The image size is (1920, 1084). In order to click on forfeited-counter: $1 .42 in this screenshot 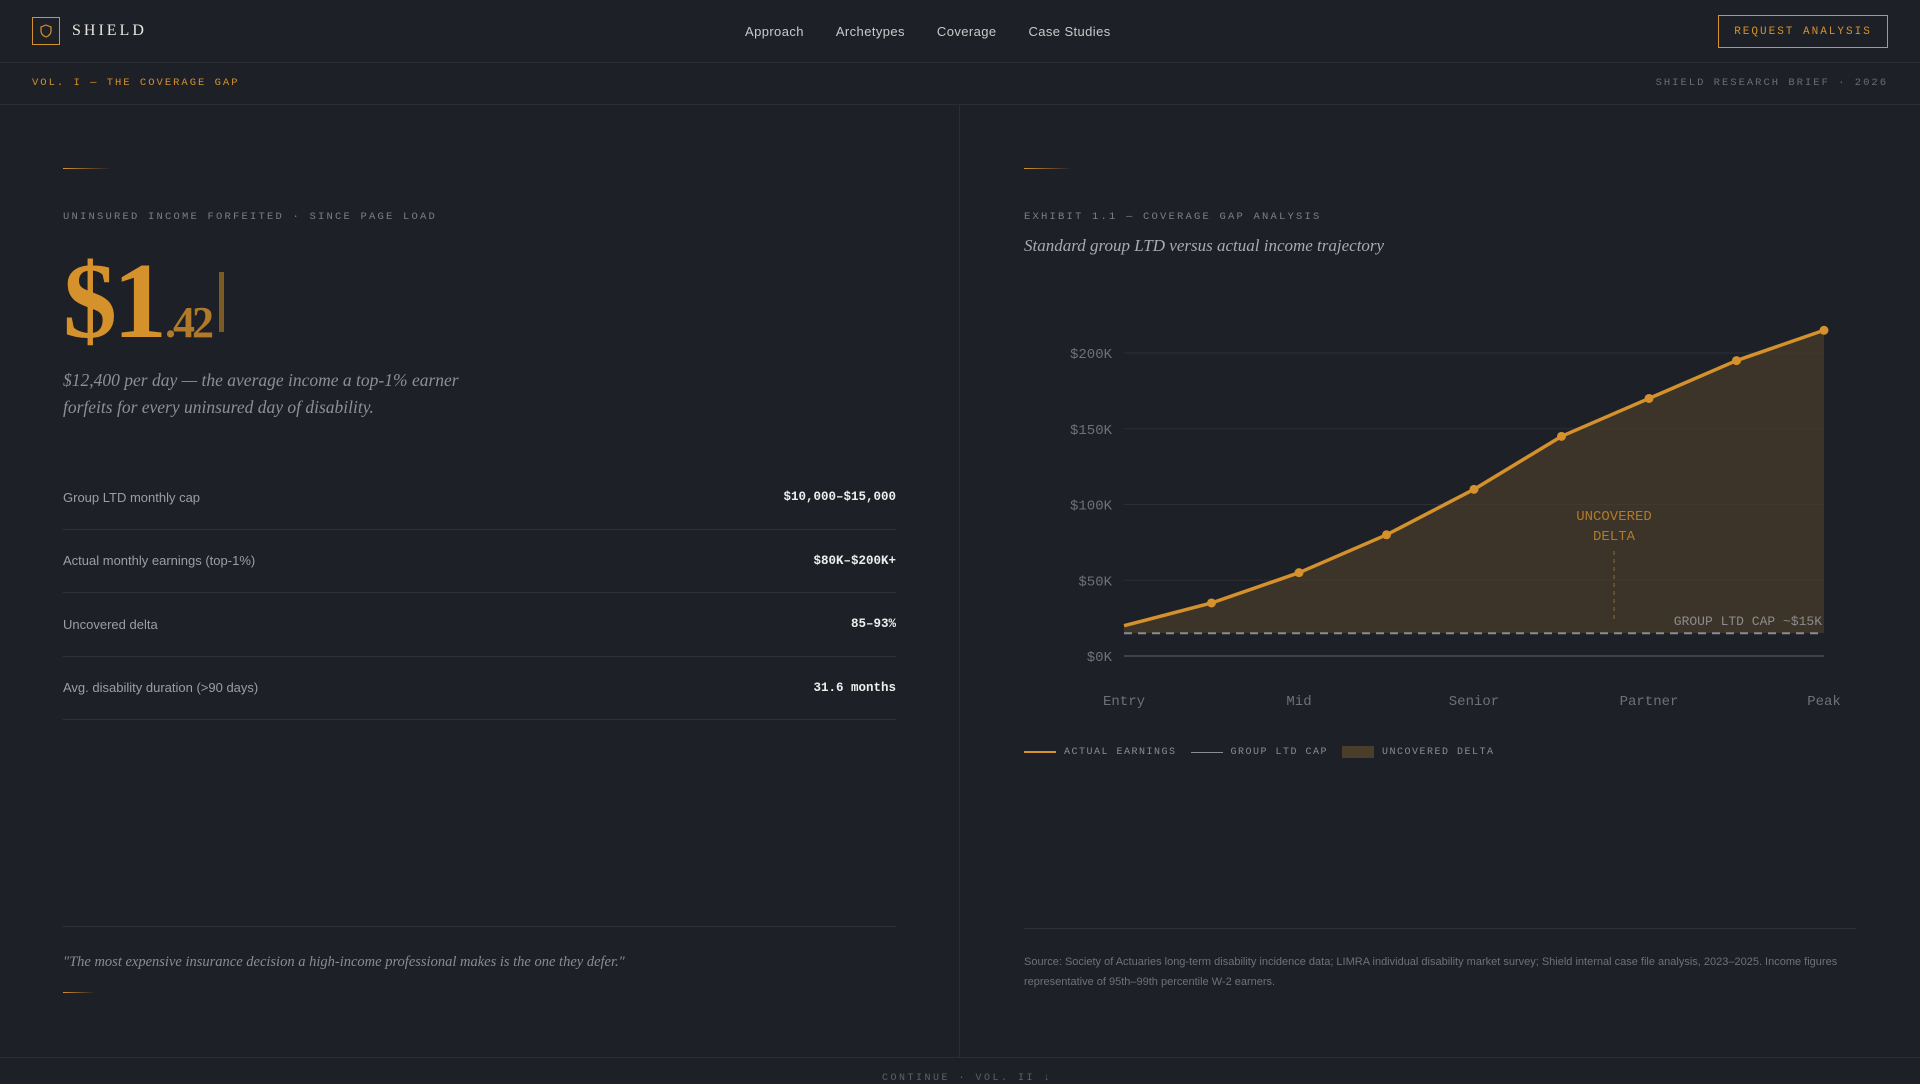, I will do `click(143, 302)`.